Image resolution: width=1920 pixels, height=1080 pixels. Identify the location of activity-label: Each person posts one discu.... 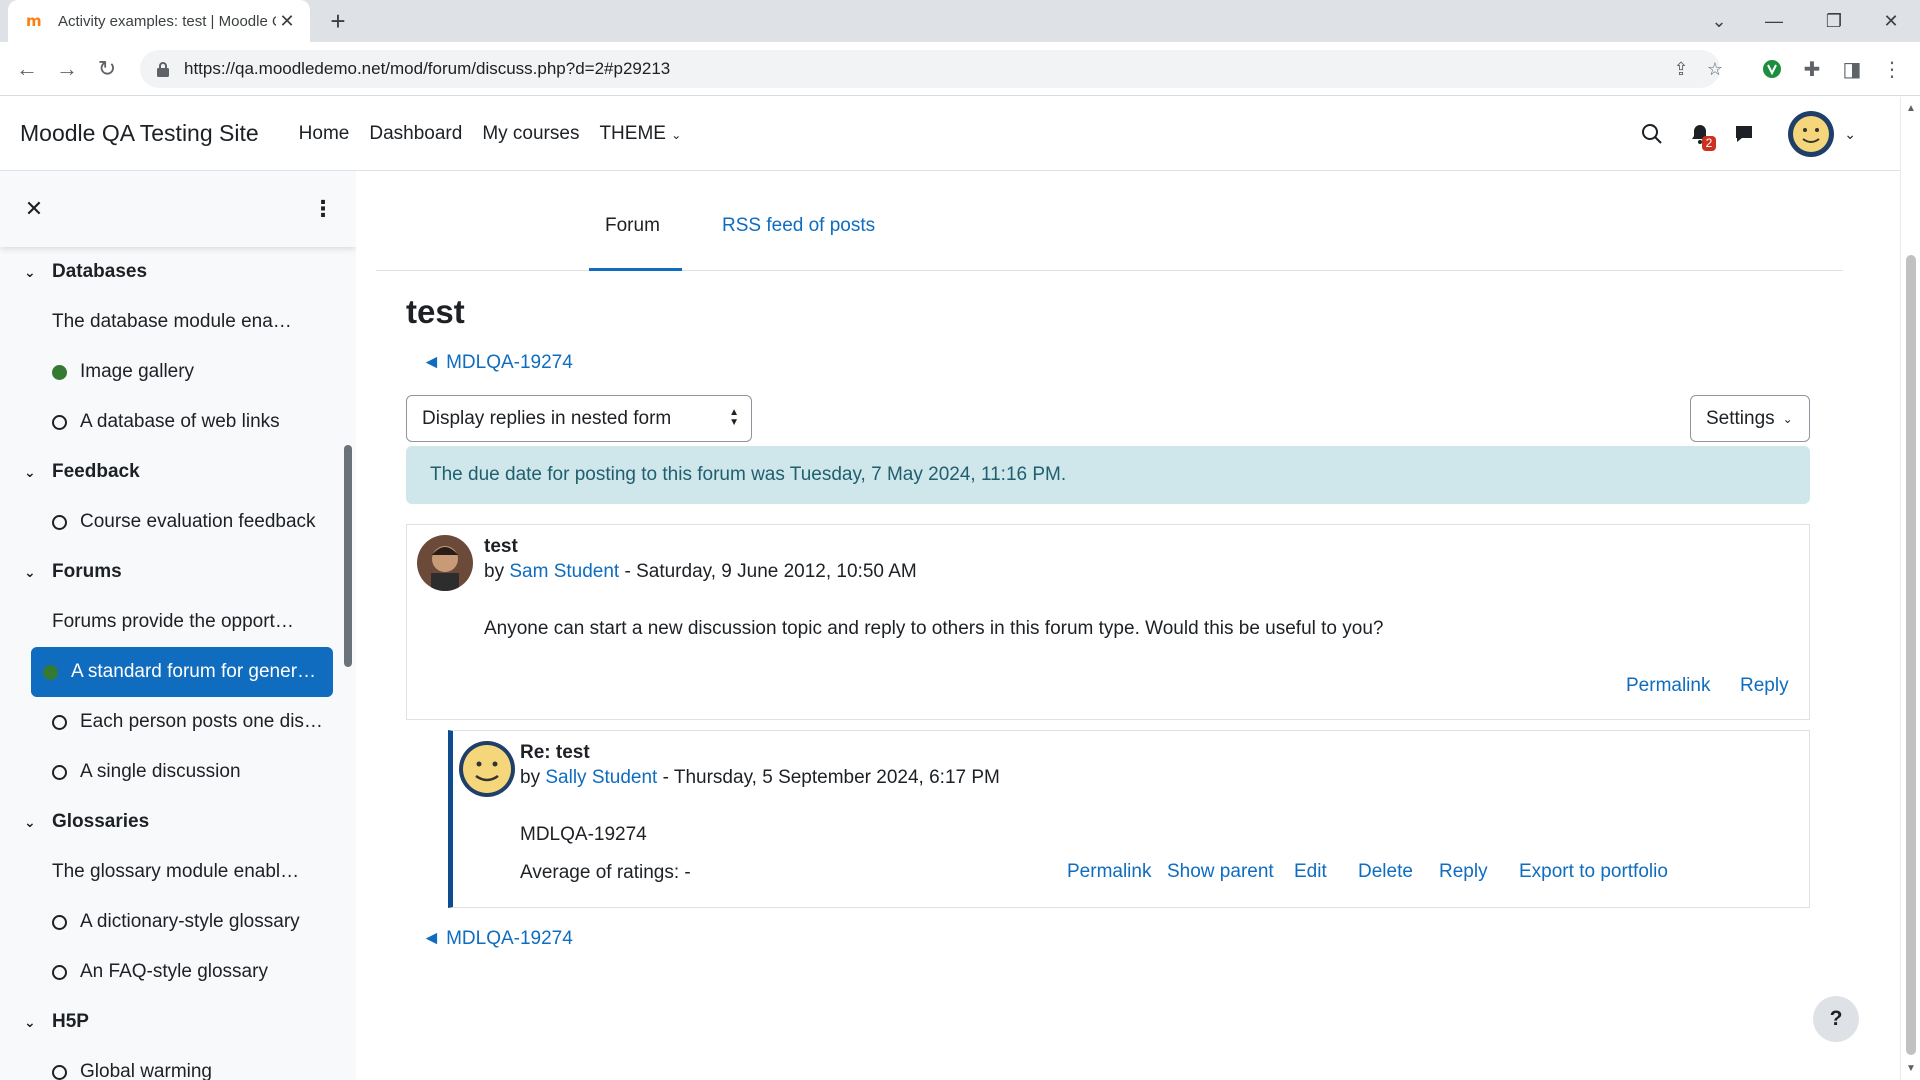
(205, 721).